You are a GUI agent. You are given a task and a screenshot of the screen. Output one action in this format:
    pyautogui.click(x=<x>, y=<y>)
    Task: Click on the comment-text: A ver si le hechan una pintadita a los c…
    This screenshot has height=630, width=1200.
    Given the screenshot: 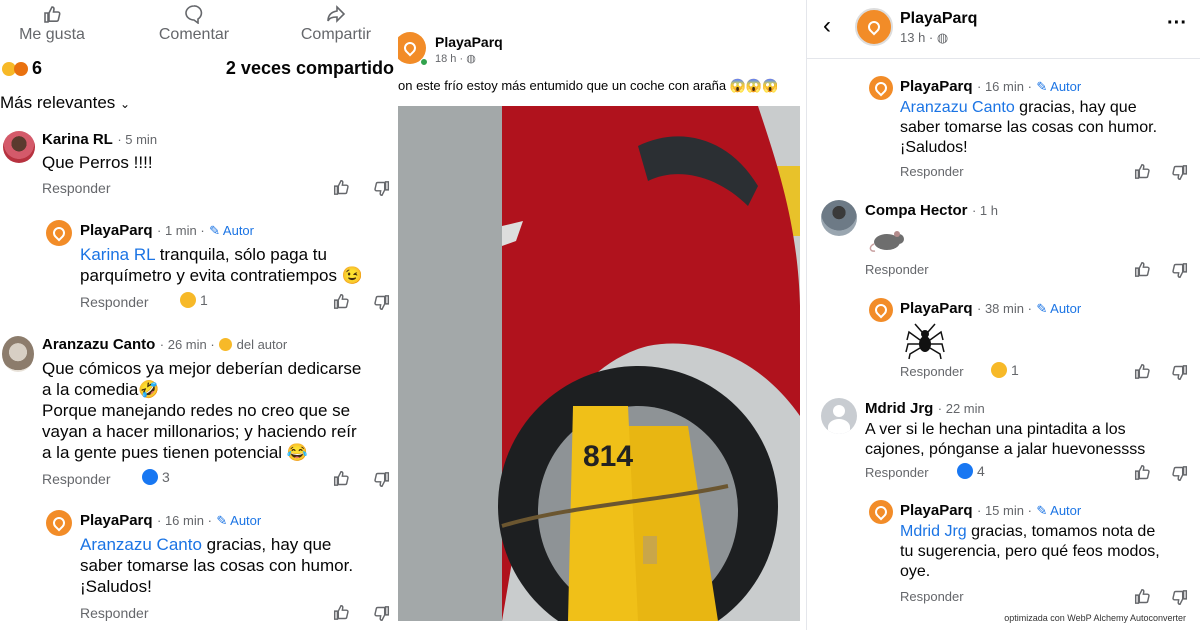 What is the action you would take?
    pyautogui.click(x=1005, y=439)
    